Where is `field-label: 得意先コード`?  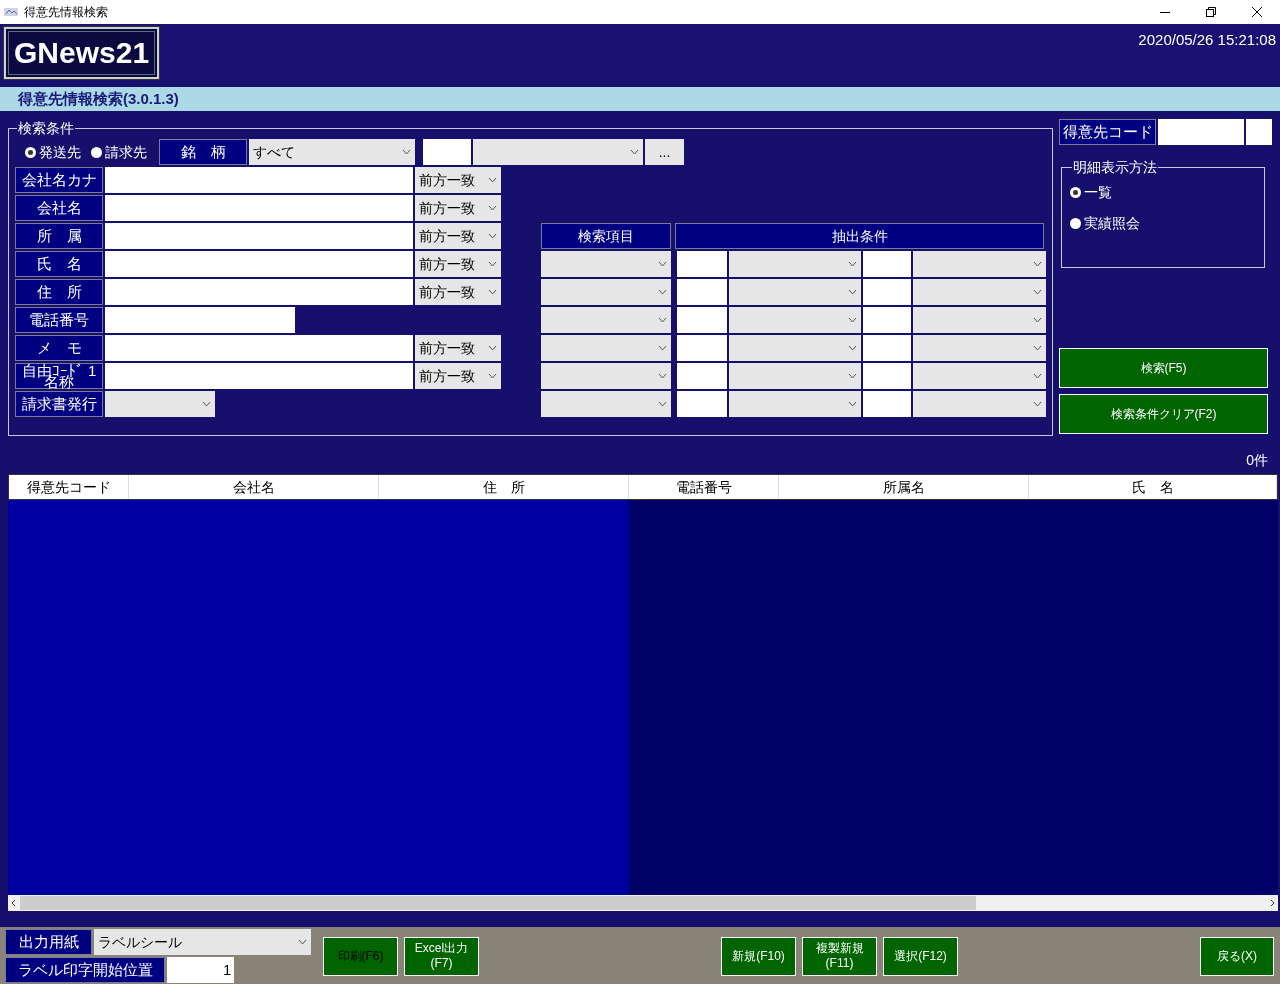 field-label: 得意先コード is located at coordinates (1107, 132).